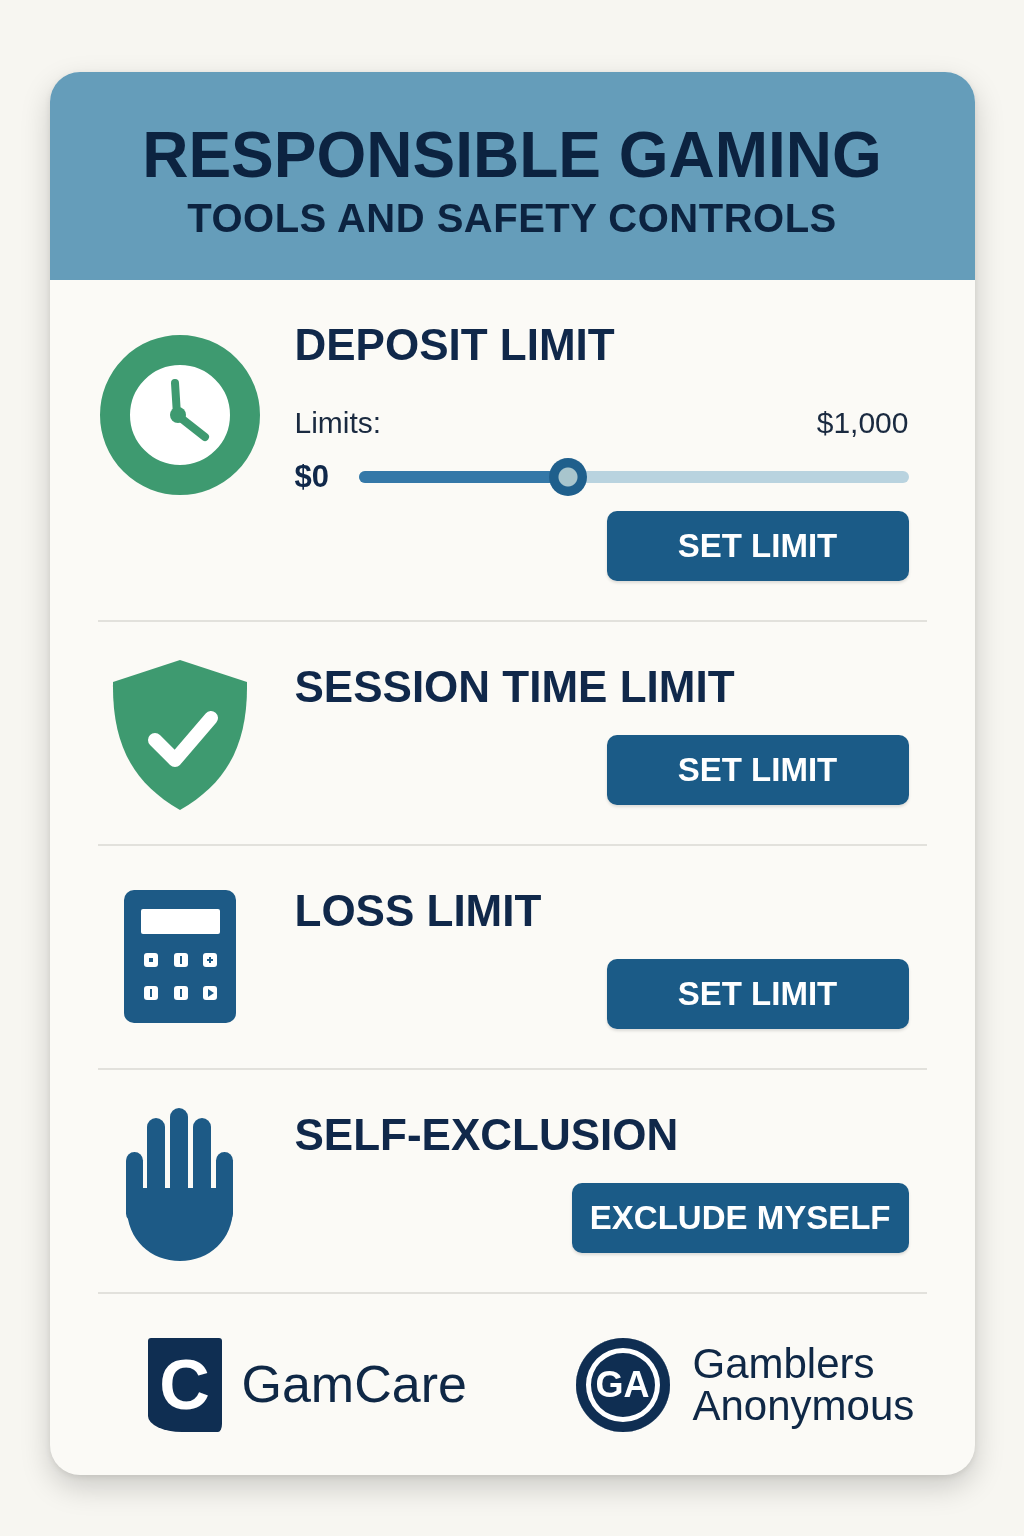 The height and width of the screenshot is (1536, 1024). I want to click on slider-track, so click(634, 477).